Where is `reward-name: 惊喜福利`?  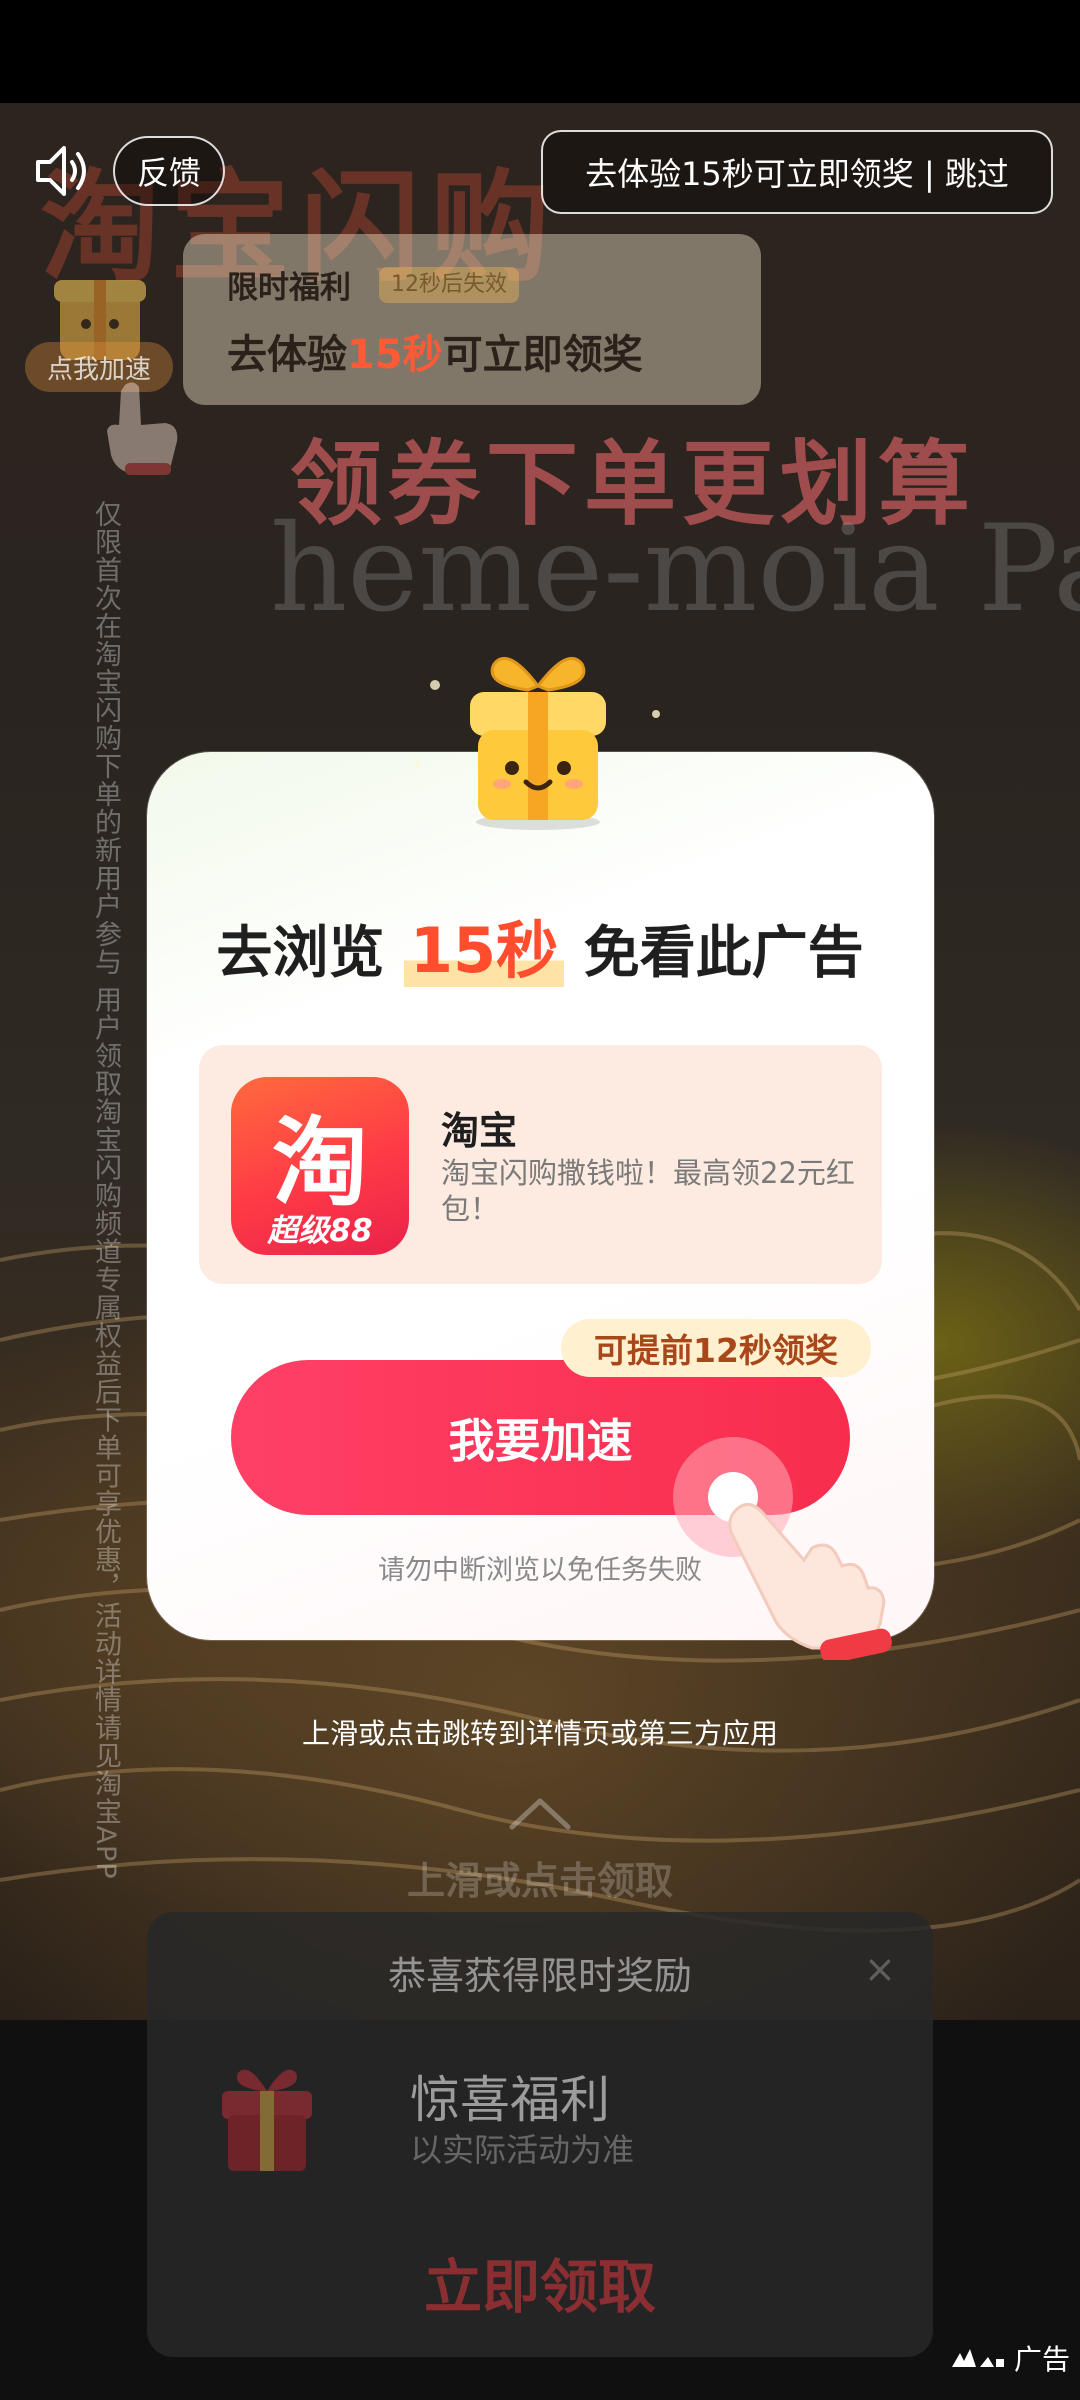 reward-name: 惊喜福利 is located at coordinates (510, 2100).